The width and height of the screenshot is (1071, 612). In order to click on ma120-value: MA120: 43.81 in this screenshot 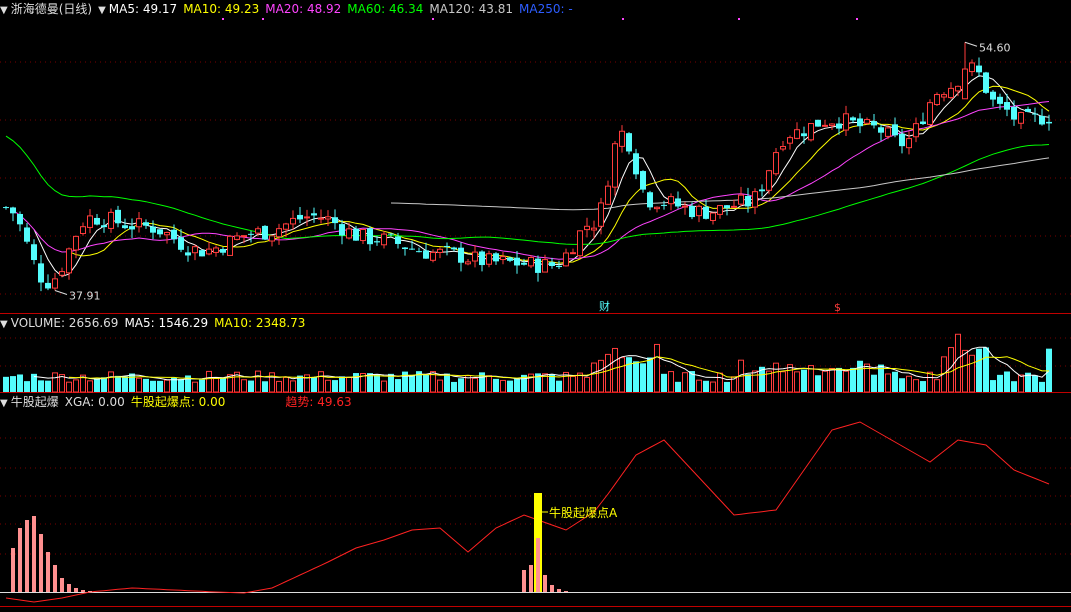, I will do `click(471, 9)`.